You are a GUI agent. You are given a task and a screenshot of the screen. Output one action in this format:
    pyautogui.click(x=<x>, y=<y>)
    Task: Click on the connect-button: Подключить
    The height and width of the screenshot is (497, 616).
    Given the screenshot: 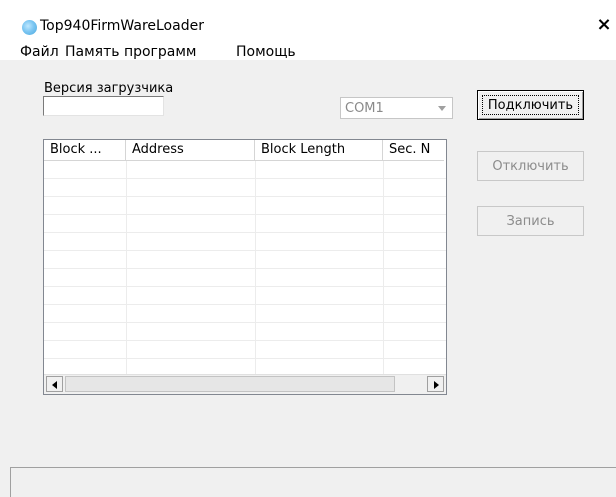 What is the action you would take?
    pyautogui.click(x=530, y=105)
    